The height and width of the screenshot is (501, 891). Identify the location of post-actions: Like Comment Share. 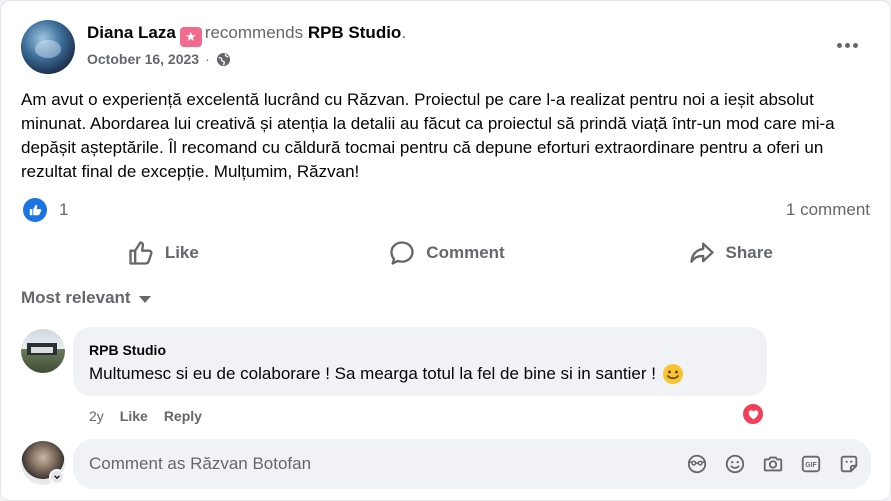
(446, 253).